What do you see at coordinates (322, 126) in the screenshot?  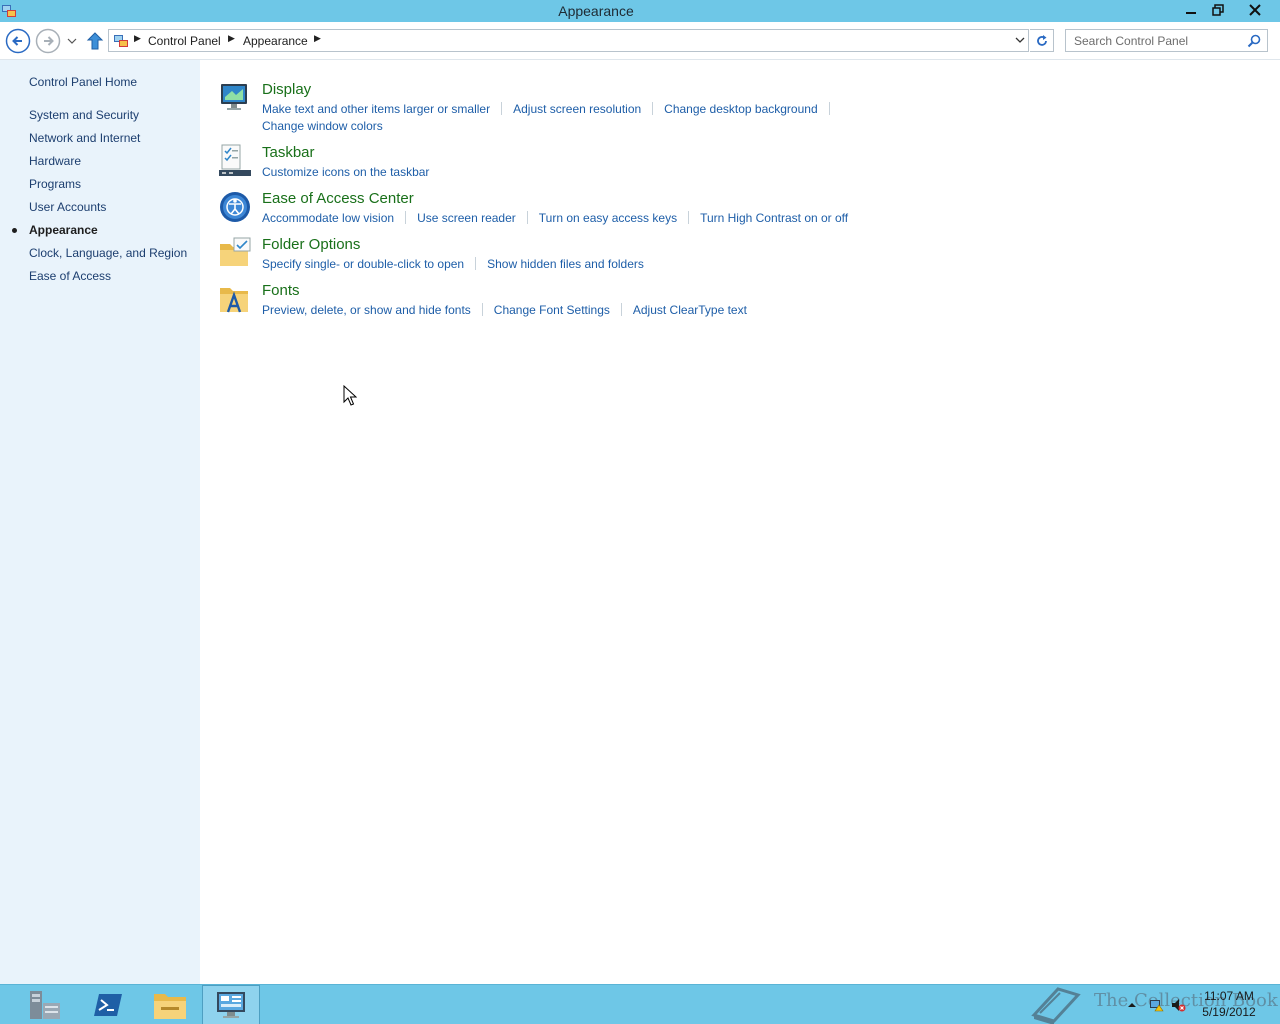 I see `task-change-window-colors: Change window colors` at bounding box center [322, 126].